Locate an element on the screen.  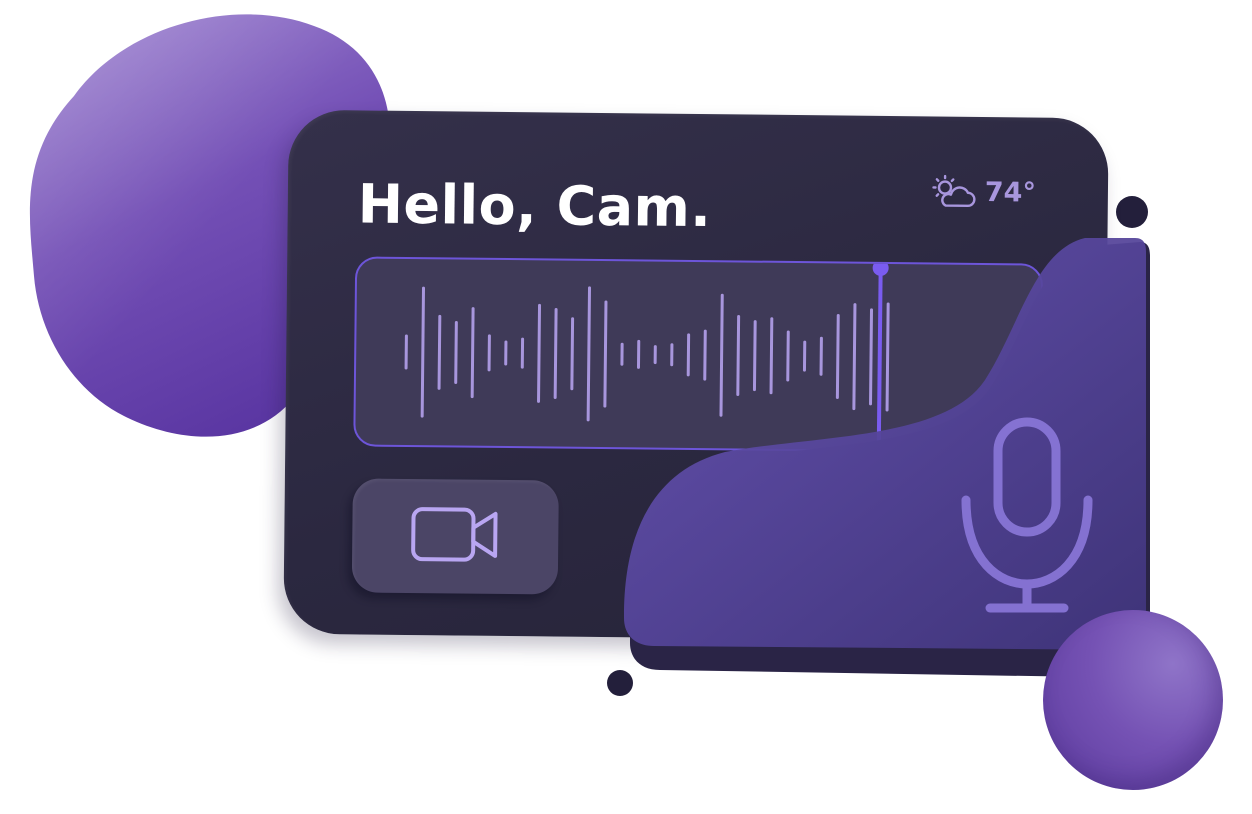
weather-widget: 74° is located at coordinates (983, 191).